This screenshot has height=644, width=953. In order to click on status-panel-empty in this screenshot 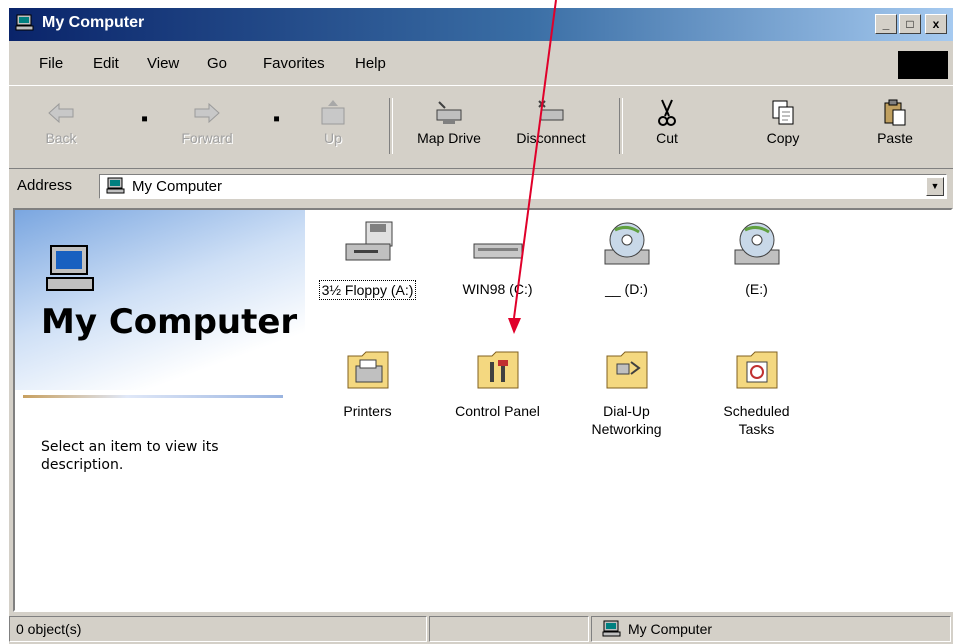, I will do `click(509, 629)`.